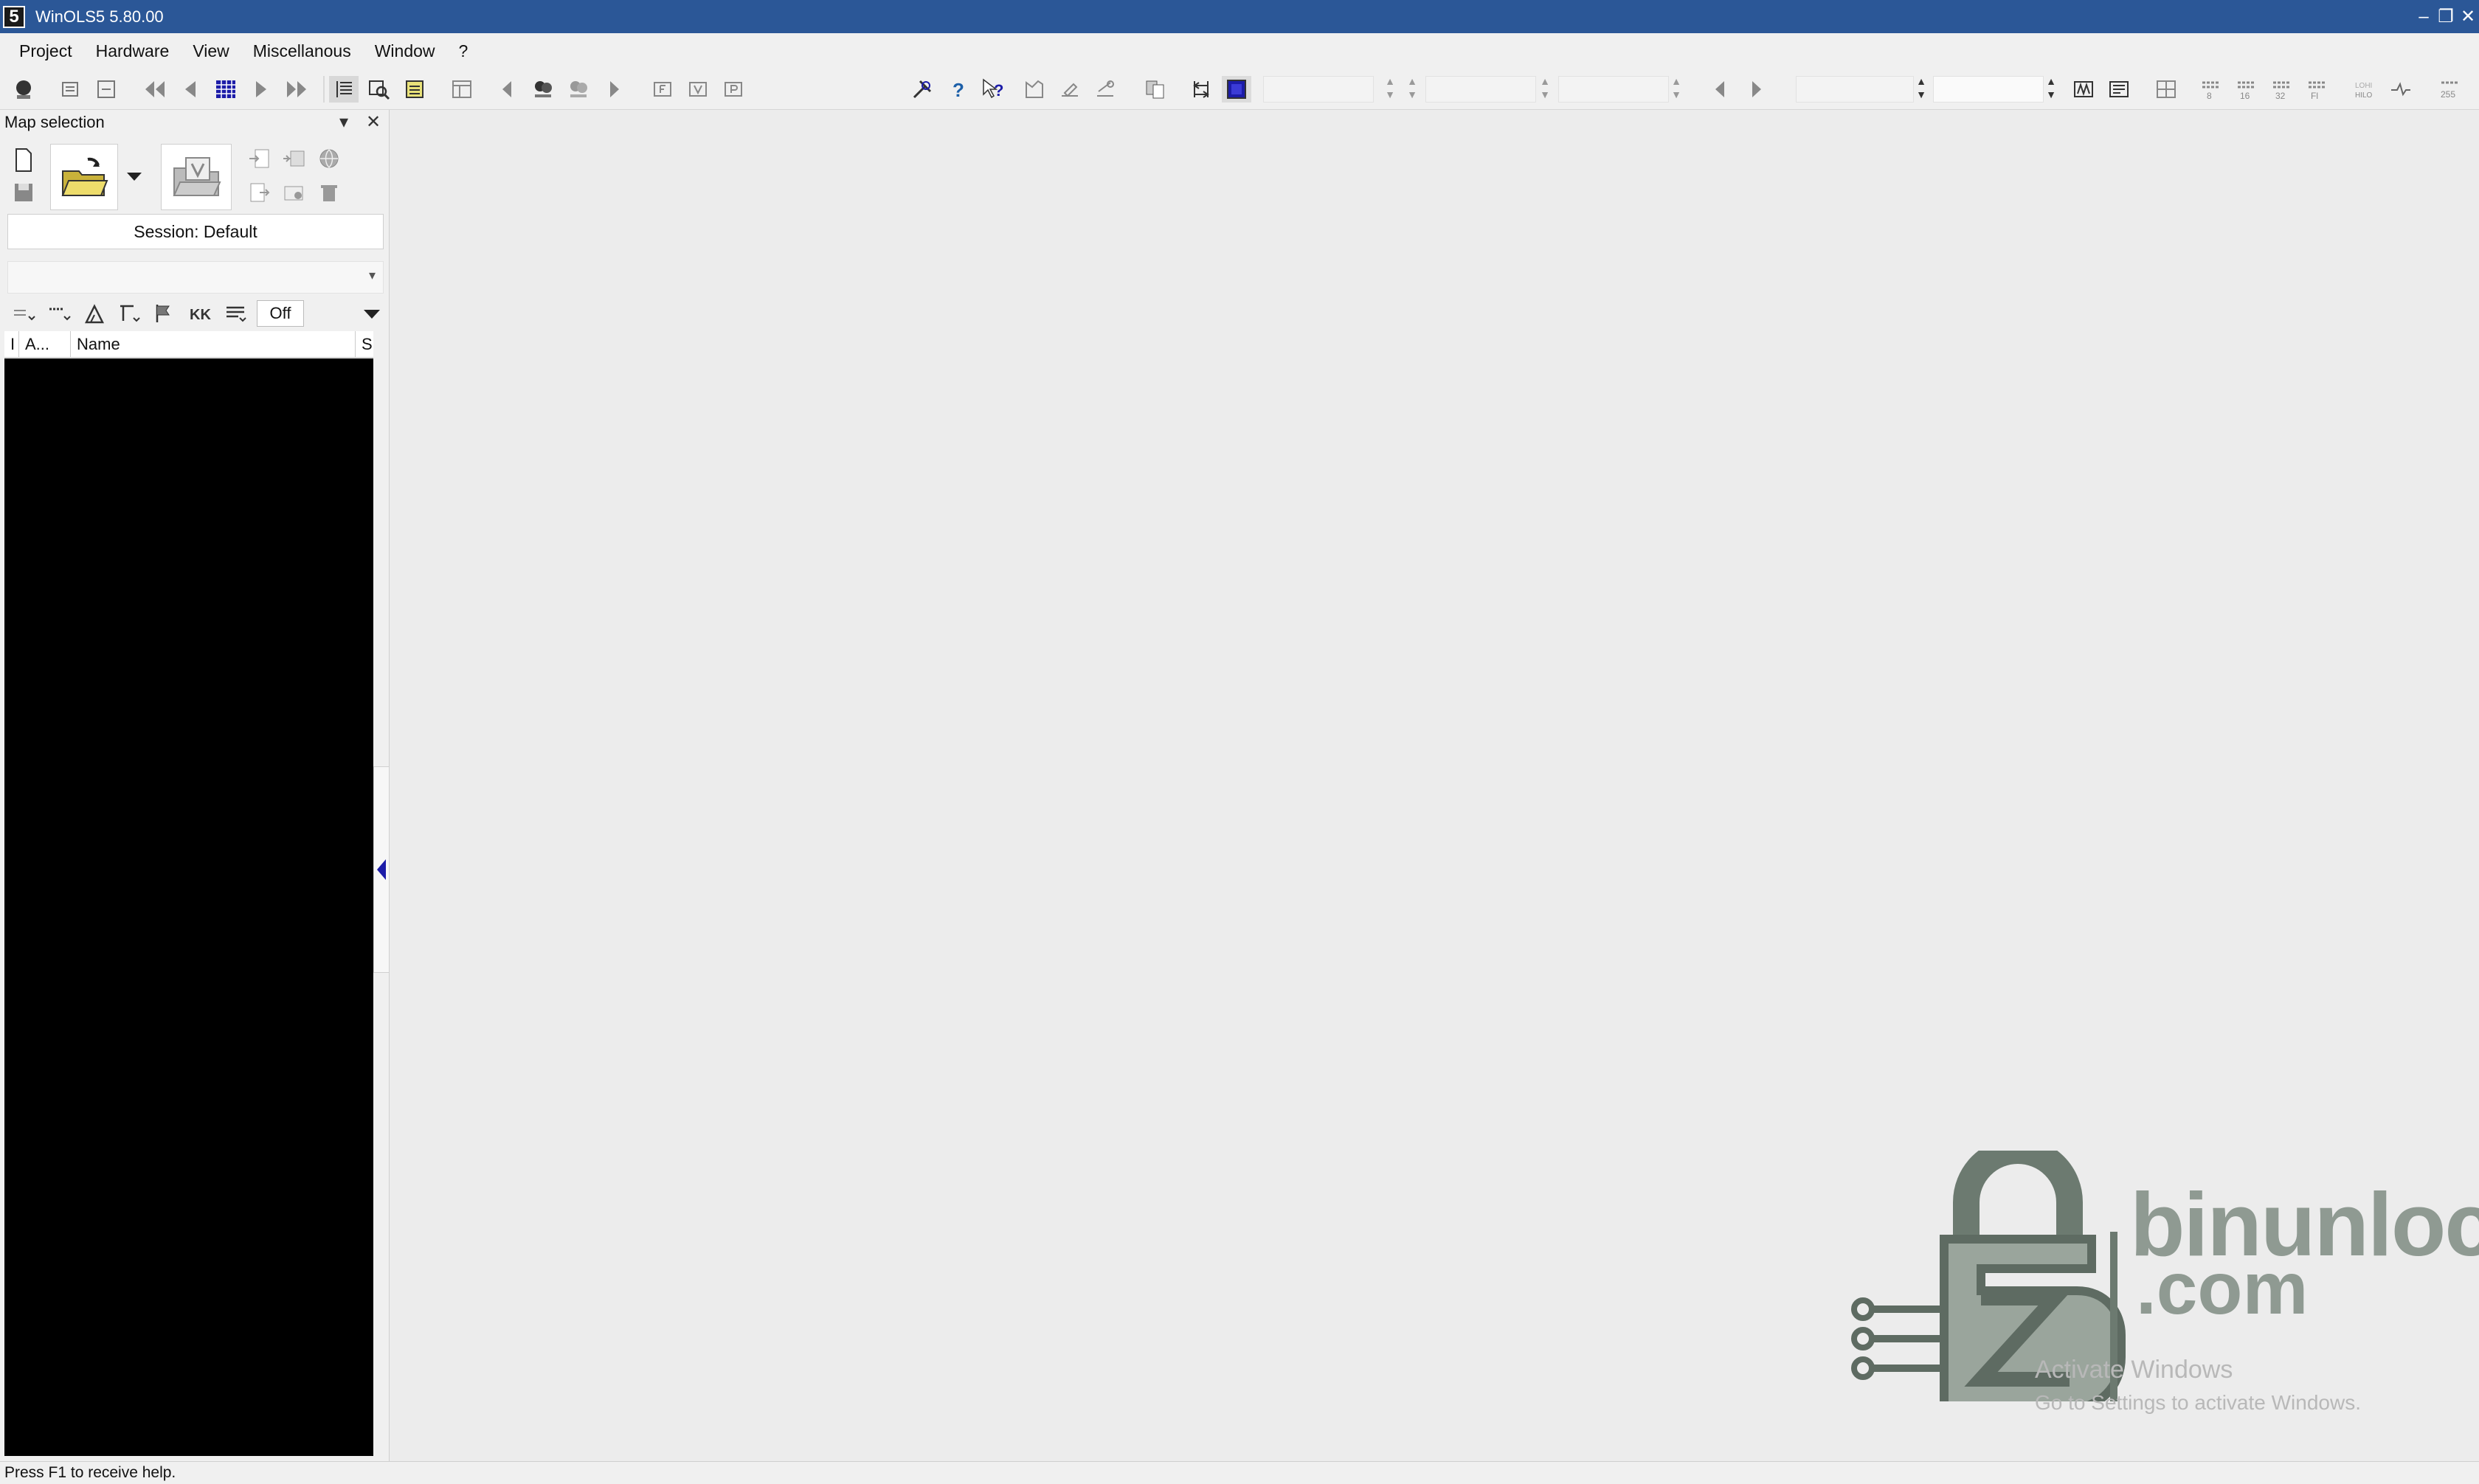 The image size is (2479, 1484). What do you see at coordinates (958, 89) in the screenshot?
I see `help-icon: ?` at bounding box center [958, 89].